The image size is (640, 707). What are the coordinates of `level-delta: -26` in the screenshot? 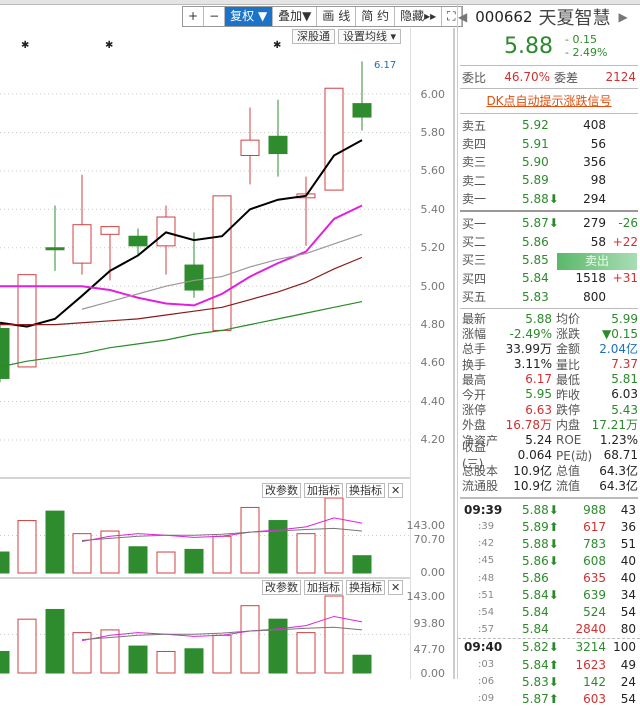 It's located at (628, 223).